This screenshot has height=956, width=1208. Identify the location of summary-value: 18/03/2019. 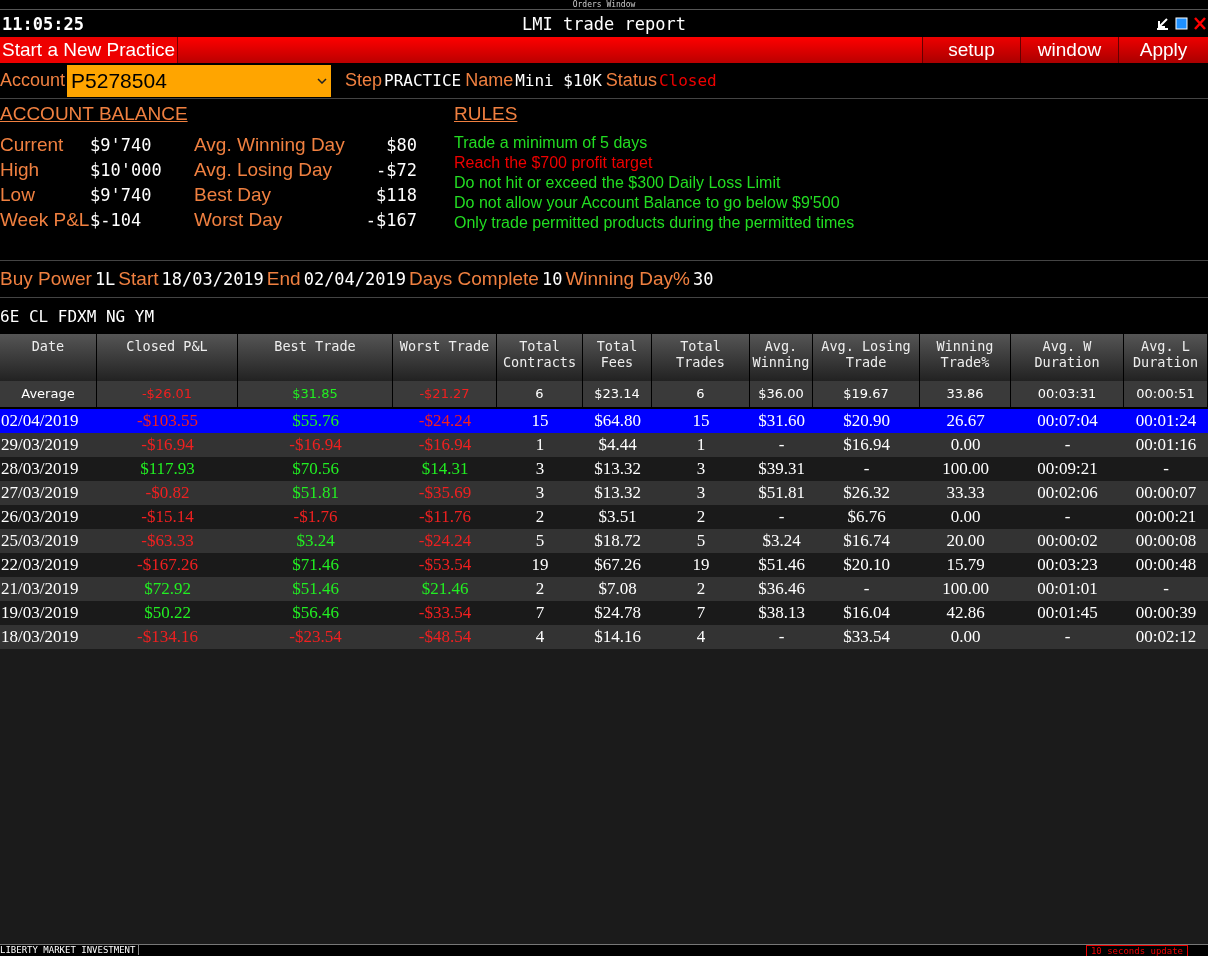
(212, 279).